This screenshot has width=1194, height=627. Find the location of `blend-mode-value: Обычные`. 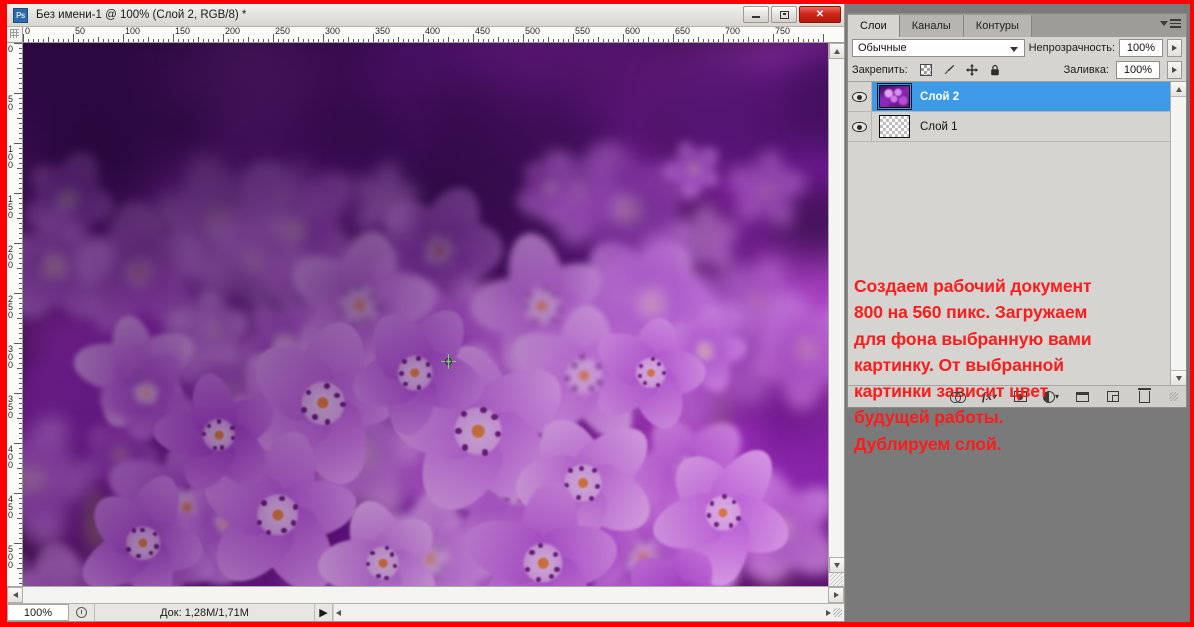

blend-mode-value: Обычные is located at coordinates (882, 48).